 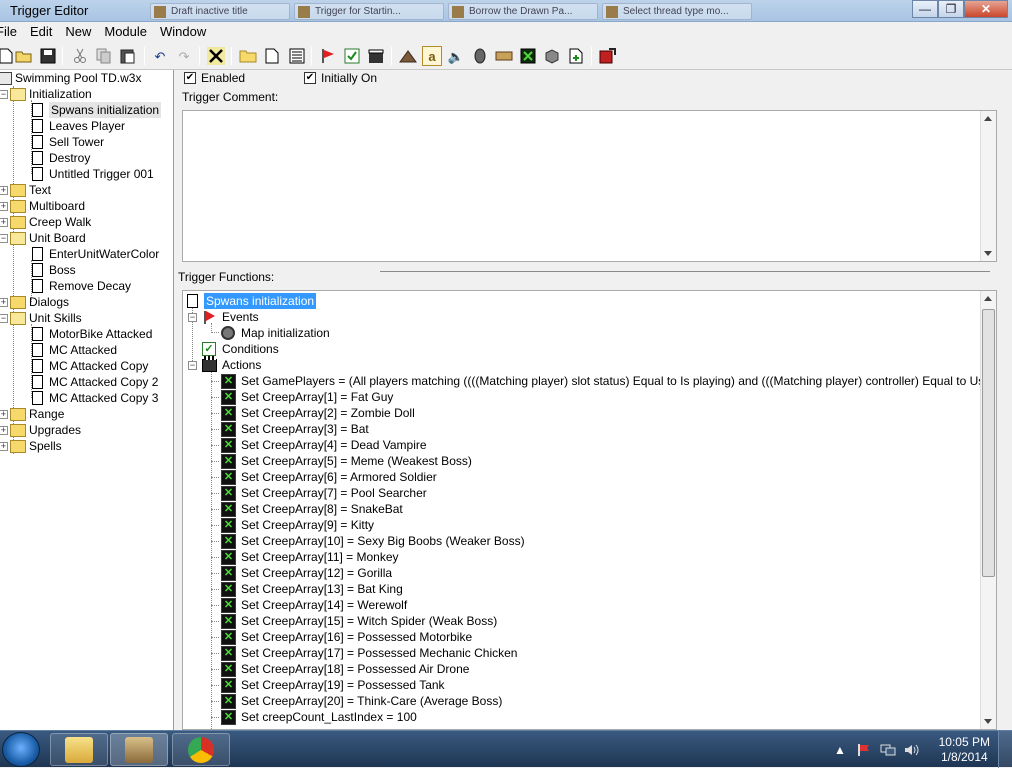 What do you see at coordinates (840, 749) in the screenshot?
I see `tray-overflow-arrow: ▲` at bounding box center [840, 749].